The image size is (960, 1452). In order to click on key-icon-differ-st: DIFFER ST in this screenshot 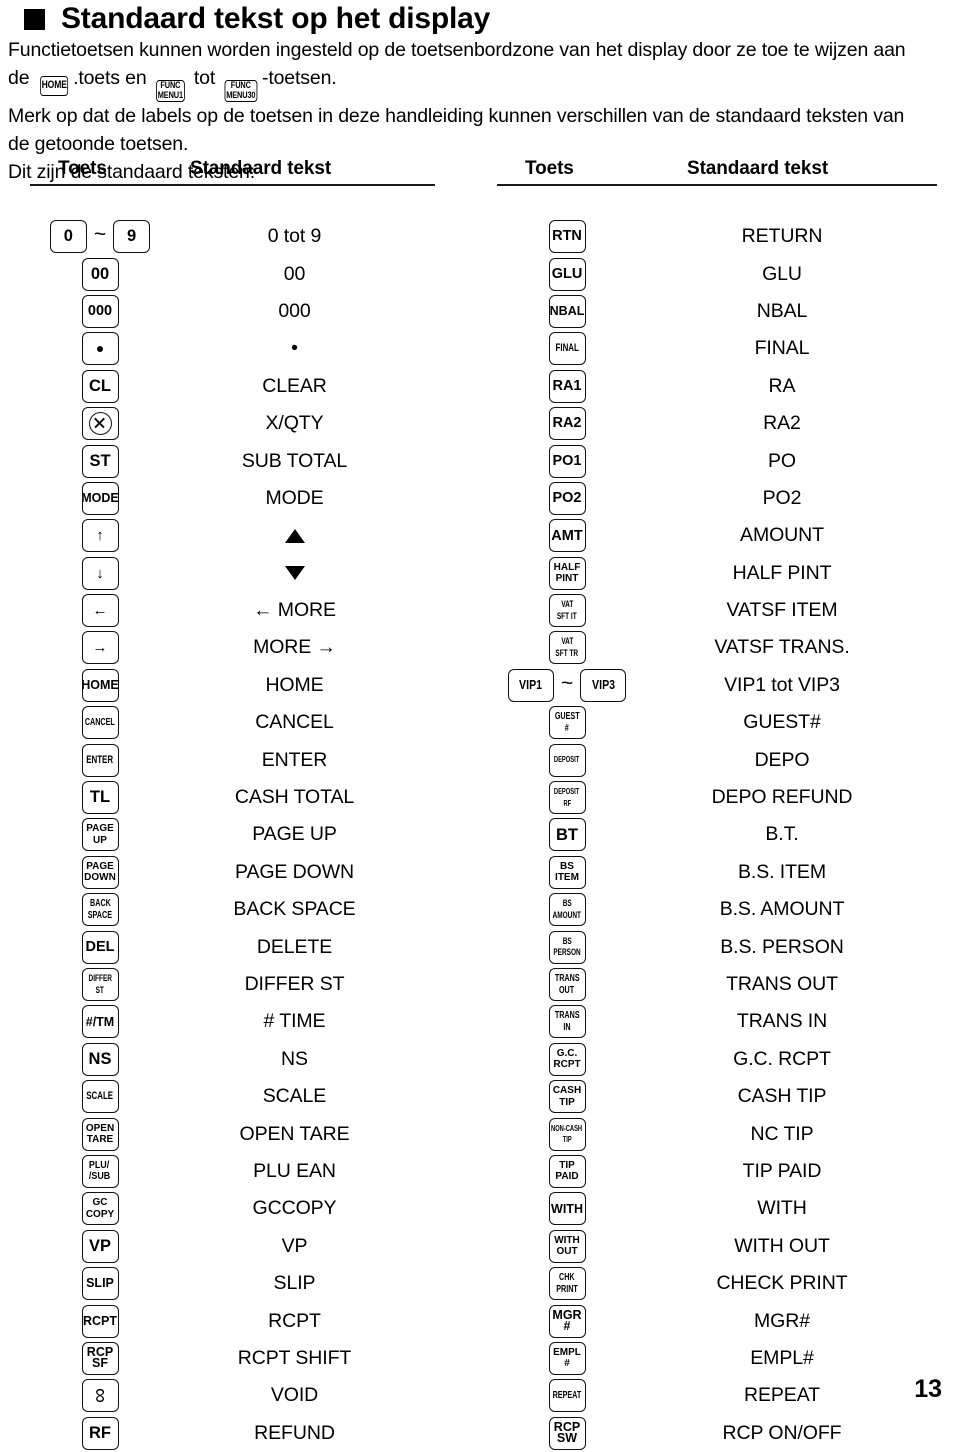, I will do `click(100, 984)`.